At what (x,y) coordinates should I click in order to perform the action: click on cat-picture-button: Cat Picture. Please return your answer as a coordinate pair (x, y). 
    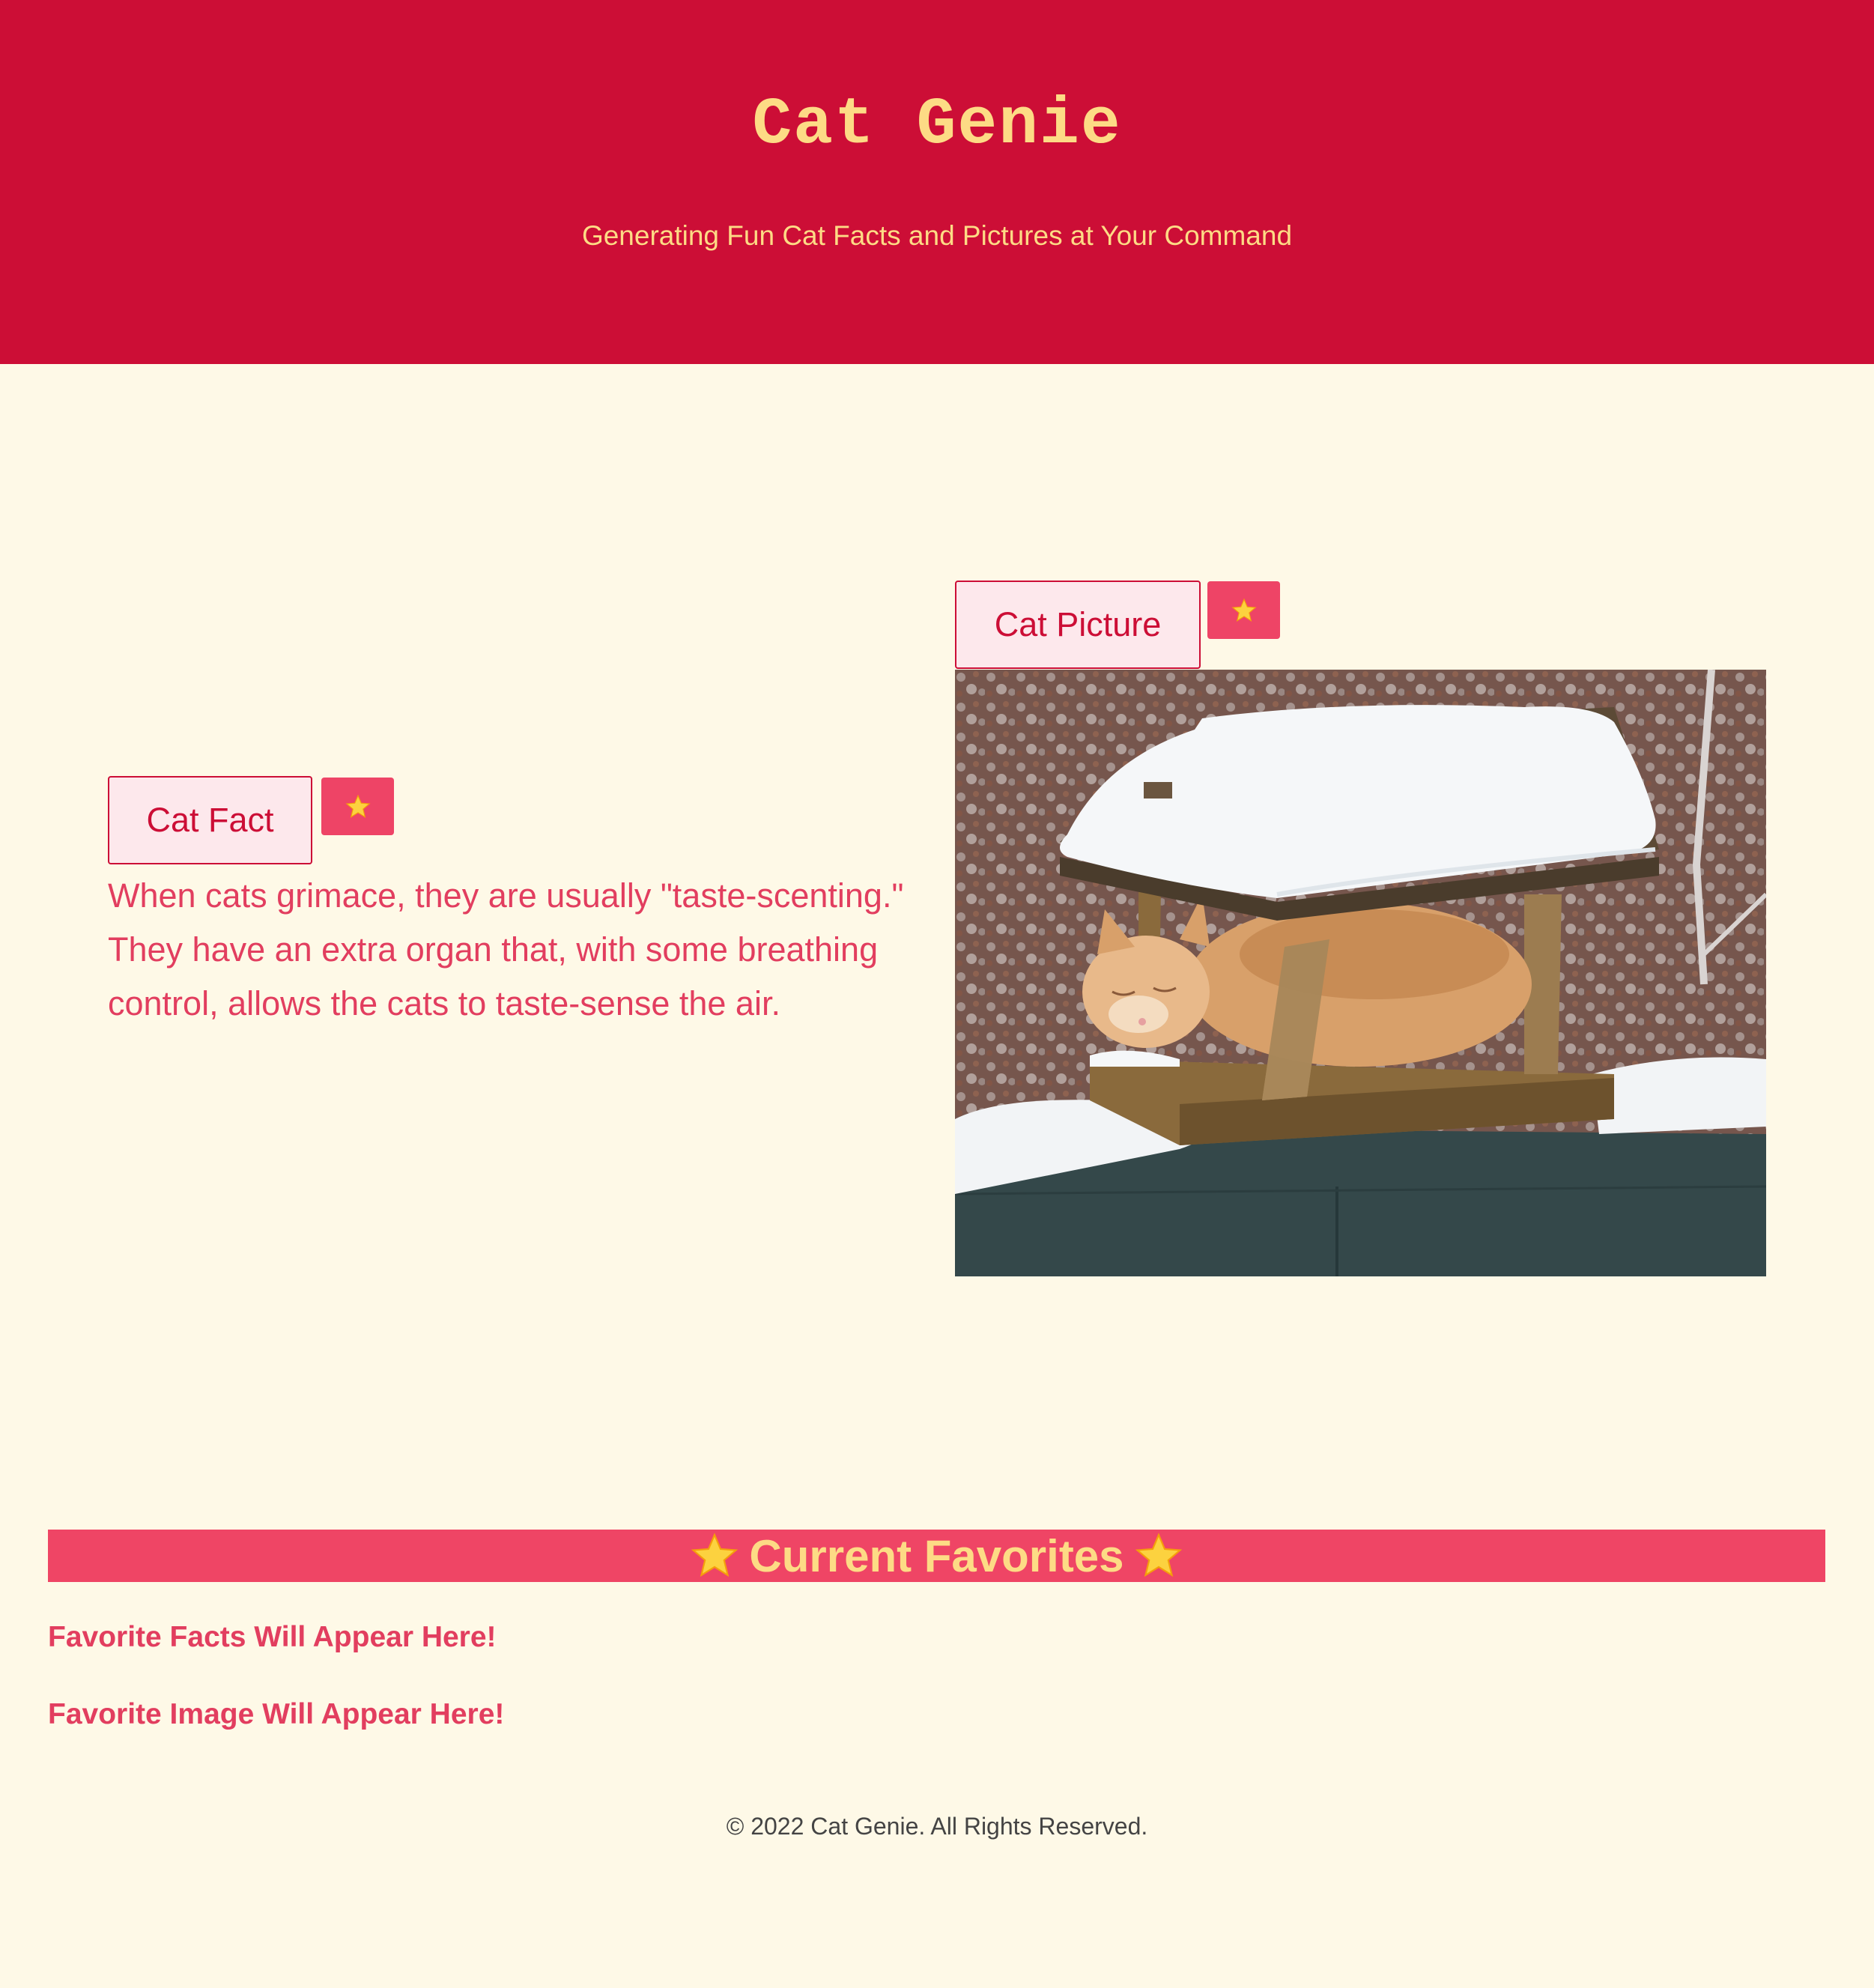
    Looking at the image, I should click on (1078, 625).